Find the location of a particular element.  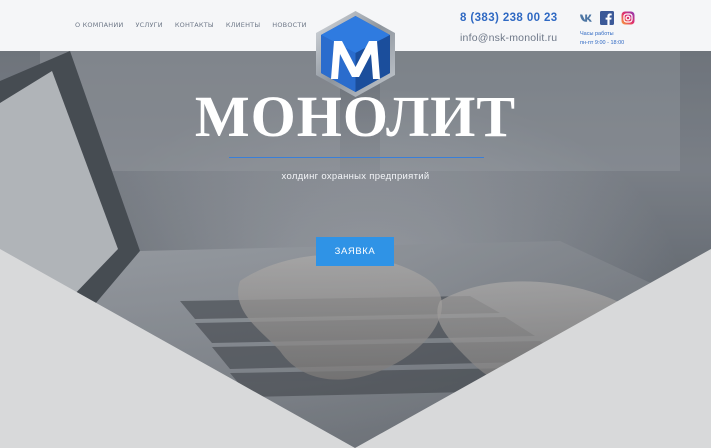

nav-item-contacts: КОНТАКТЫ is located at coordinates (194, 25).